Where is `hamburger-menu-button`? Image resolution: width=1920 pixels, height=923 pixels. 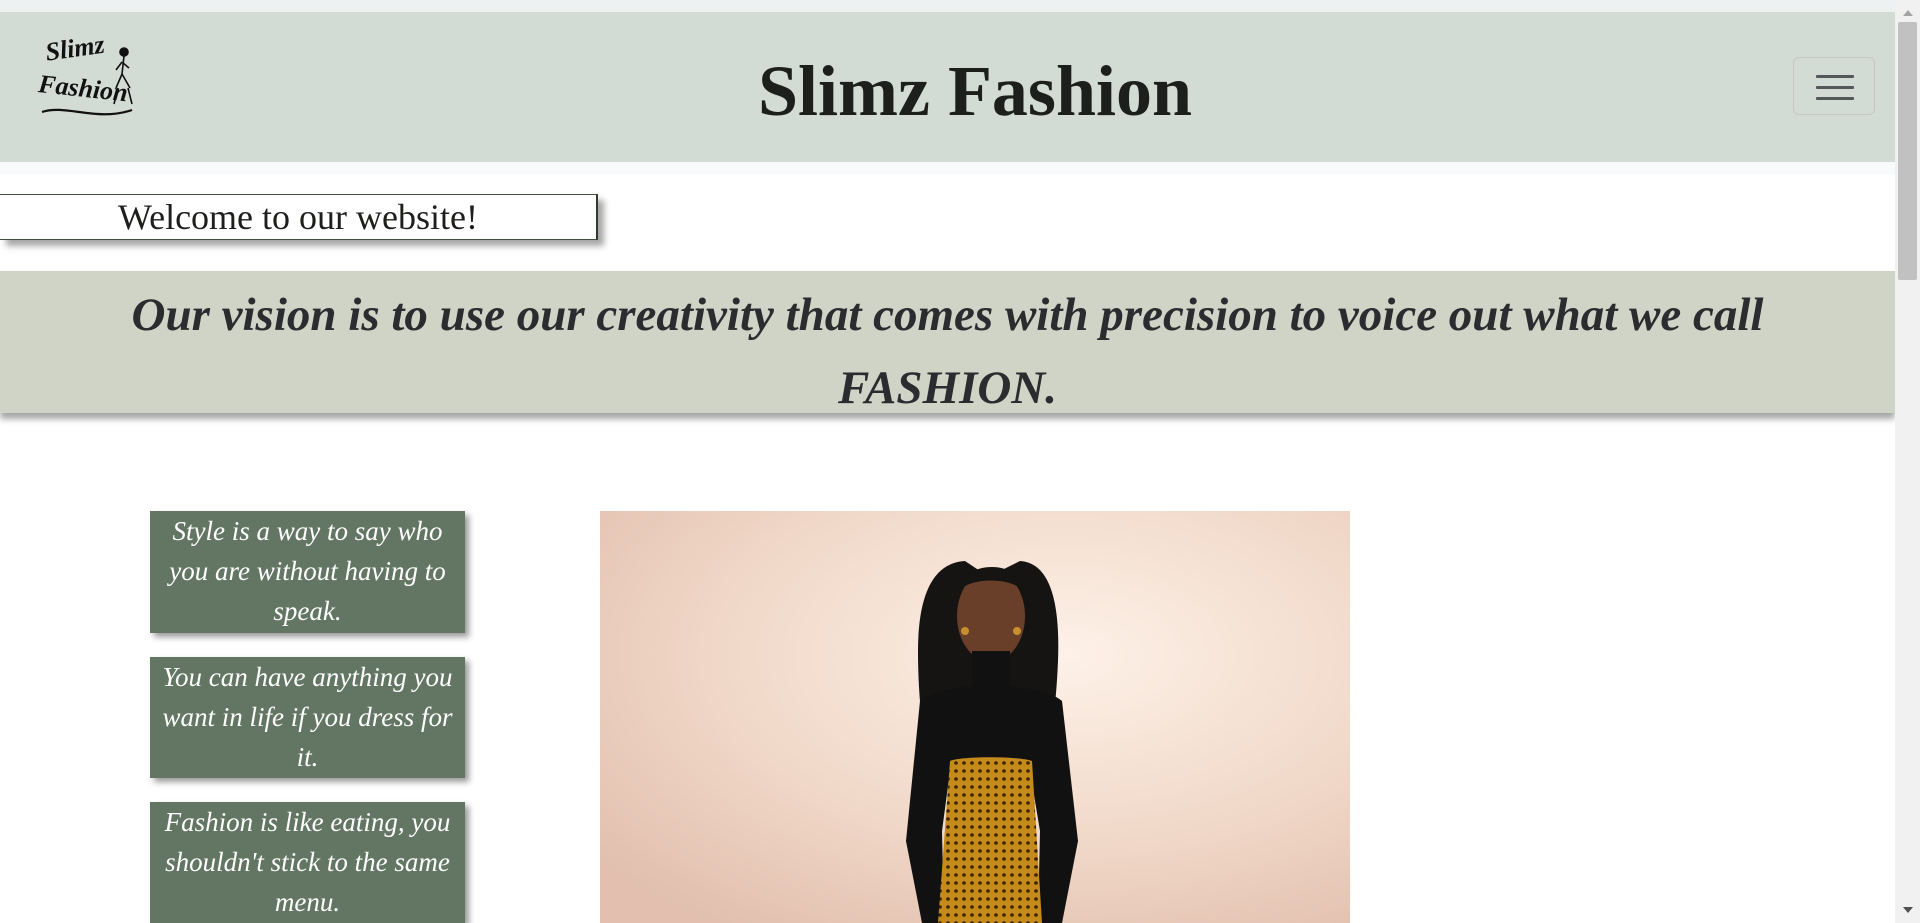
hamburger-menu-button is located at coordinates (1834, 86).